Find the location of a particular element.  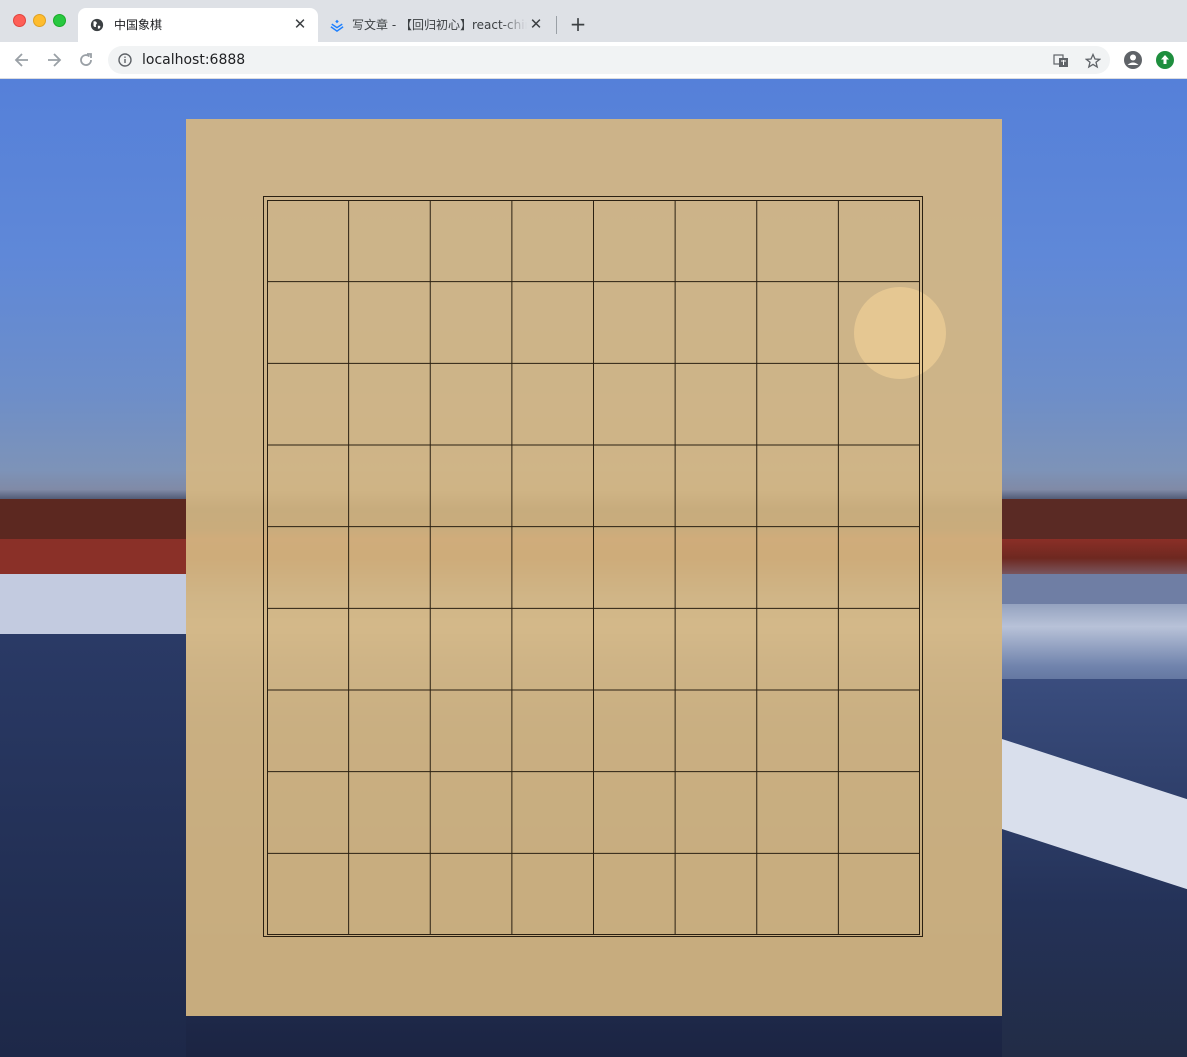

browser-toolbar: localhost:6888 is located at coordinates (593, 60).